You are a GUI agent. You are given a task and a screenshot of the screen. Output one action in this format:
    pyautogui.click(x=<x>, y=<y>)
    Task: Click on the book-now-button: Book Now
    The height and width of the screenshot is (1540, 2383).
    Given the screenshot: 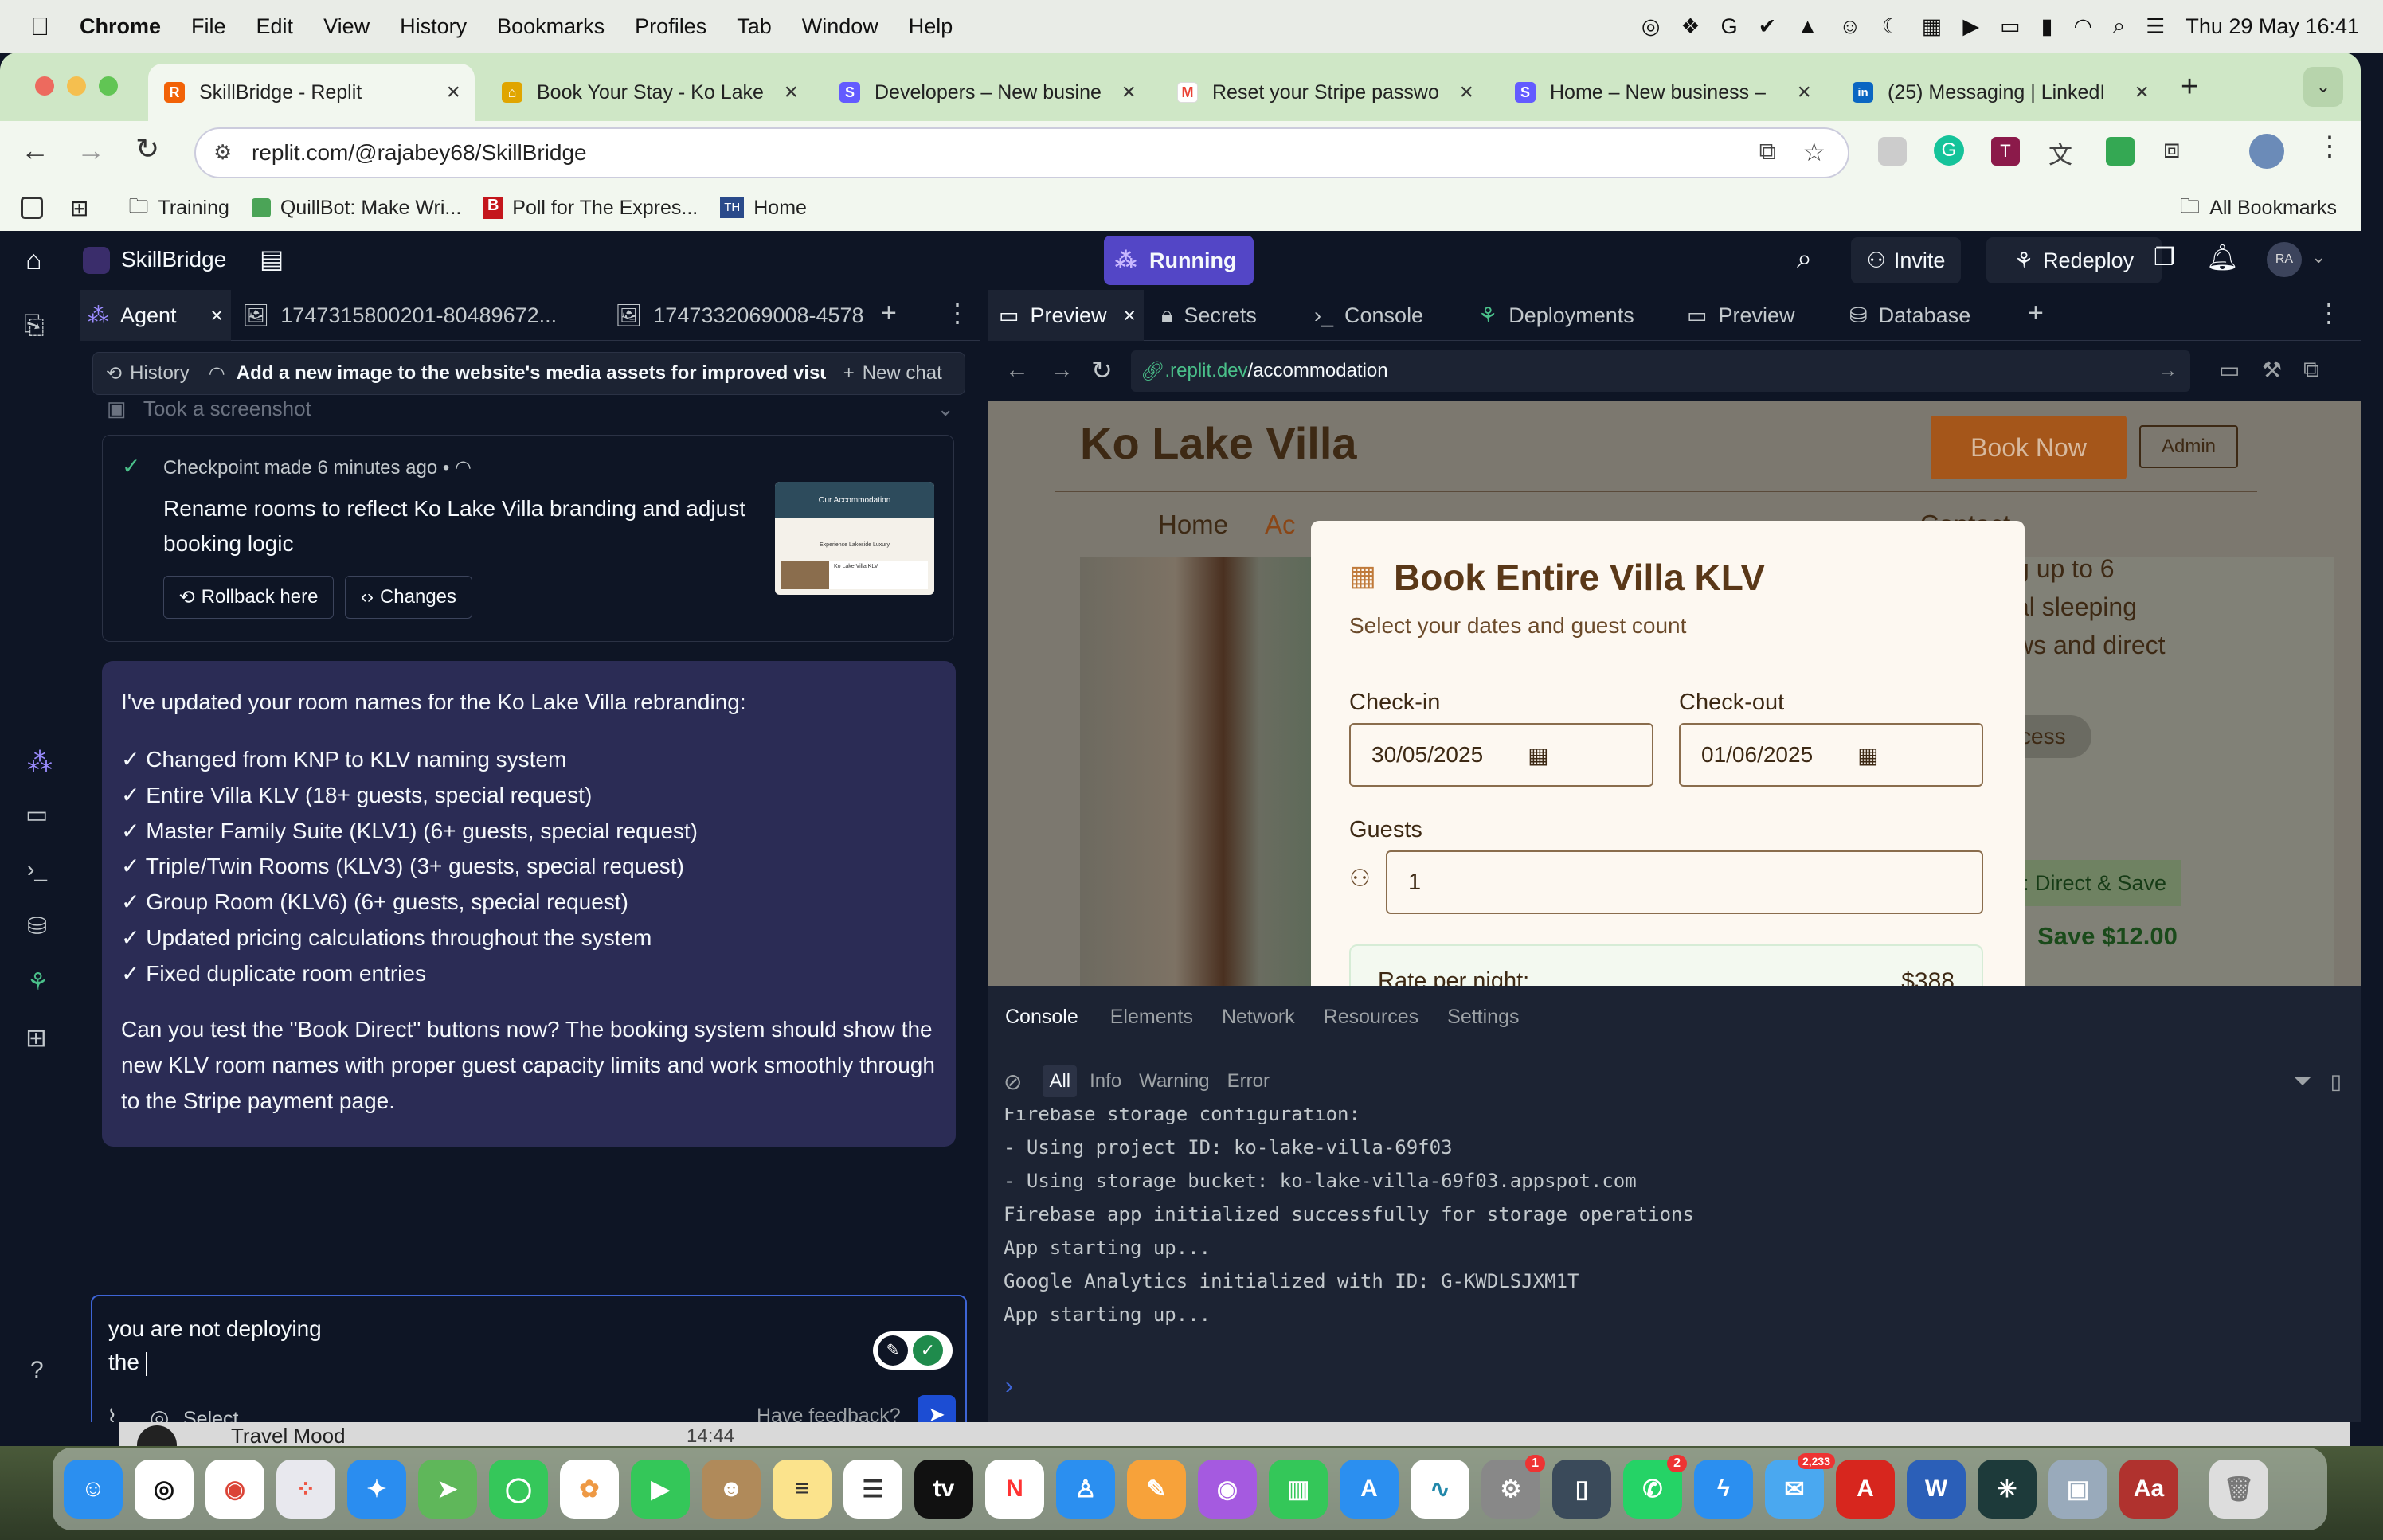 What is the action you would take?
    pyautogui.click(x=2029, y=447)
    